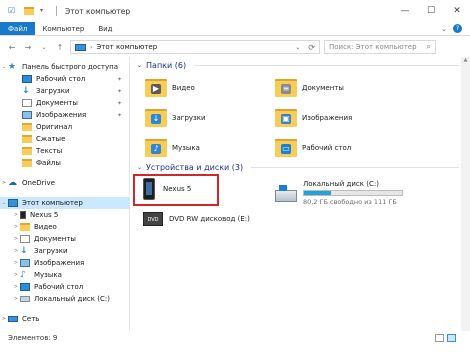  I want to click on refresh-button: ⟳, so click(311, 47).